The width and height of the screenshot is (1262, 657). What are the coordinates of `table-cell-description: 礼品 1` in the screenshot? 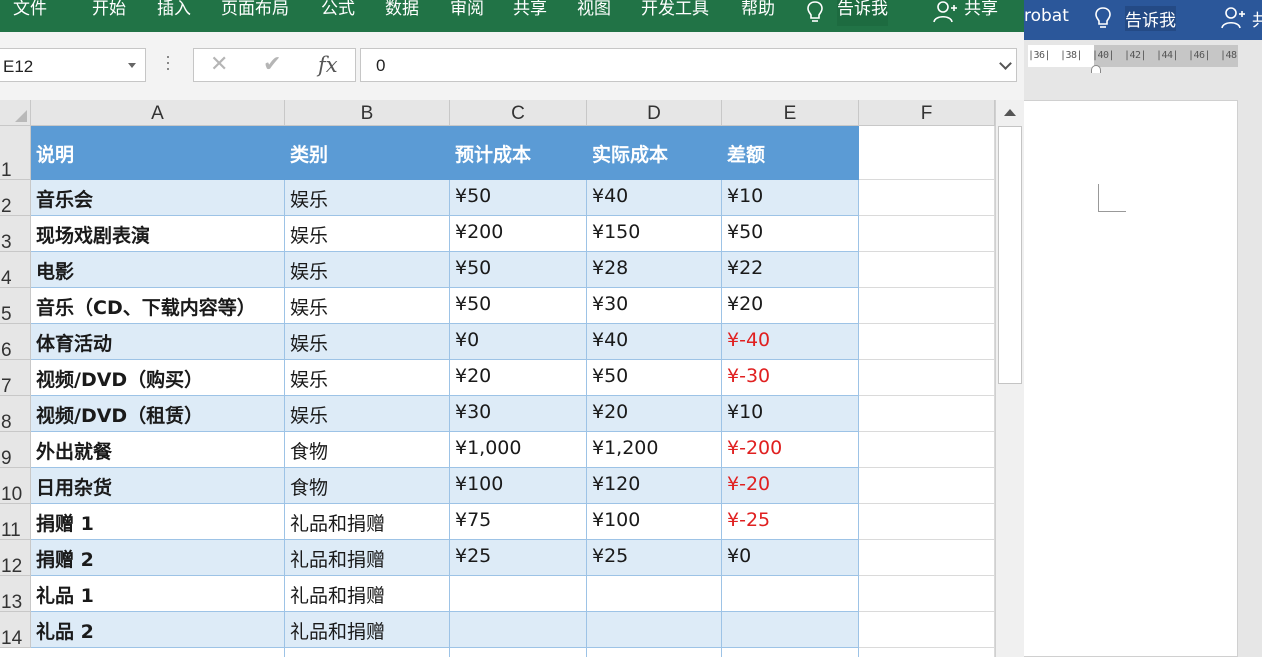 It's located at (158, 594).